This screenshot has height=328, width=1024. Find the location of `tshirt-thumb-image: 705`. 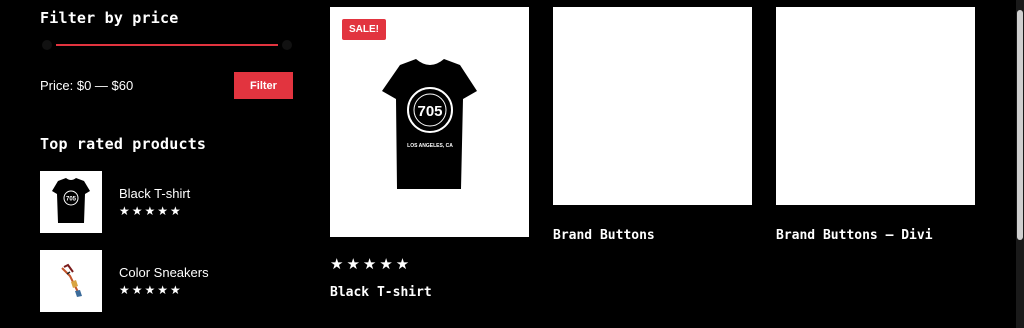

tshirt-thumb-image: 705 is located at coordinates (71, 200).